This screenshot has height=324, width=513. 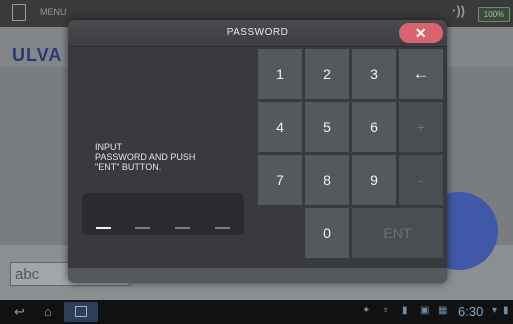 What do you see at coordinates (425, 310) in the screenshot?
I see `download-icon: ▣` at bounding box center [425, 310].